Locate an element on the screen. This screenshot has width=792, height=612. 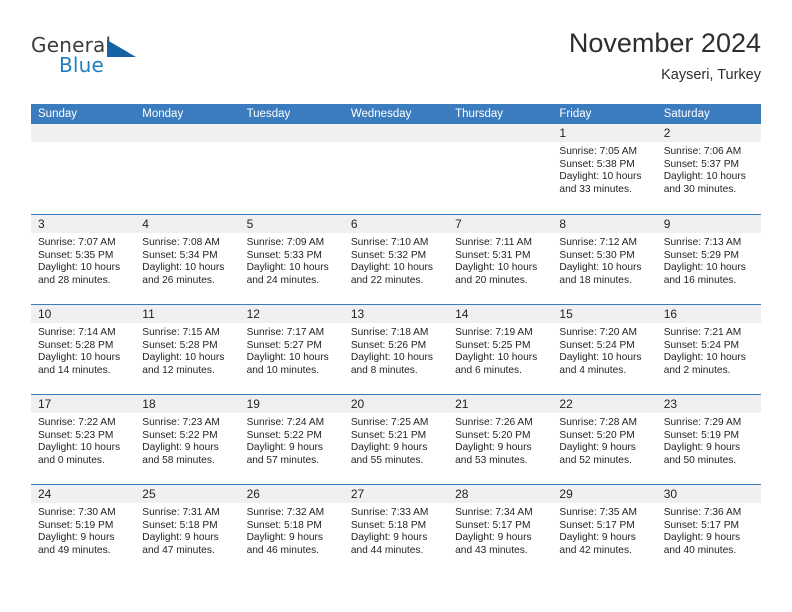
sunrise-time: Sunrise: 7:20 AM is located at coordinates (598, 332).